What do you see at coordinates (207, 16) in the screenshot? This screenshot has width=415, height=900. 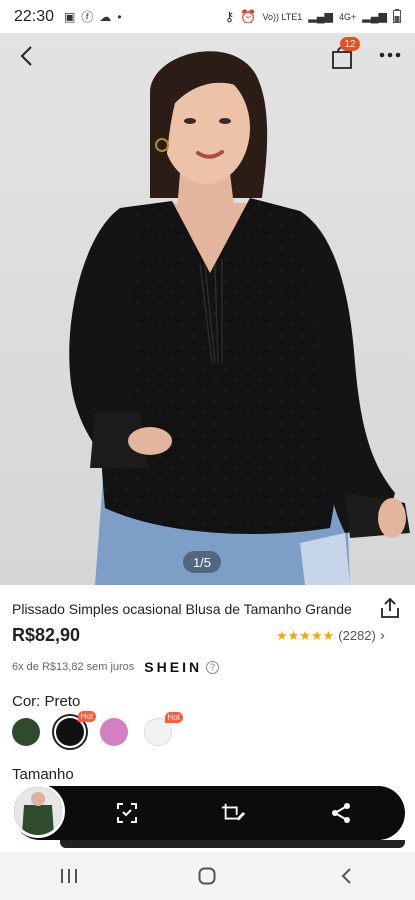 I see `status-bar: 22:30 ▣ ⓕ ☁ • ⚷ ⏰ Vo)) LTE1 ▂▄▆ 4G+ ▂▄▆` at bounding box center [207, 16].